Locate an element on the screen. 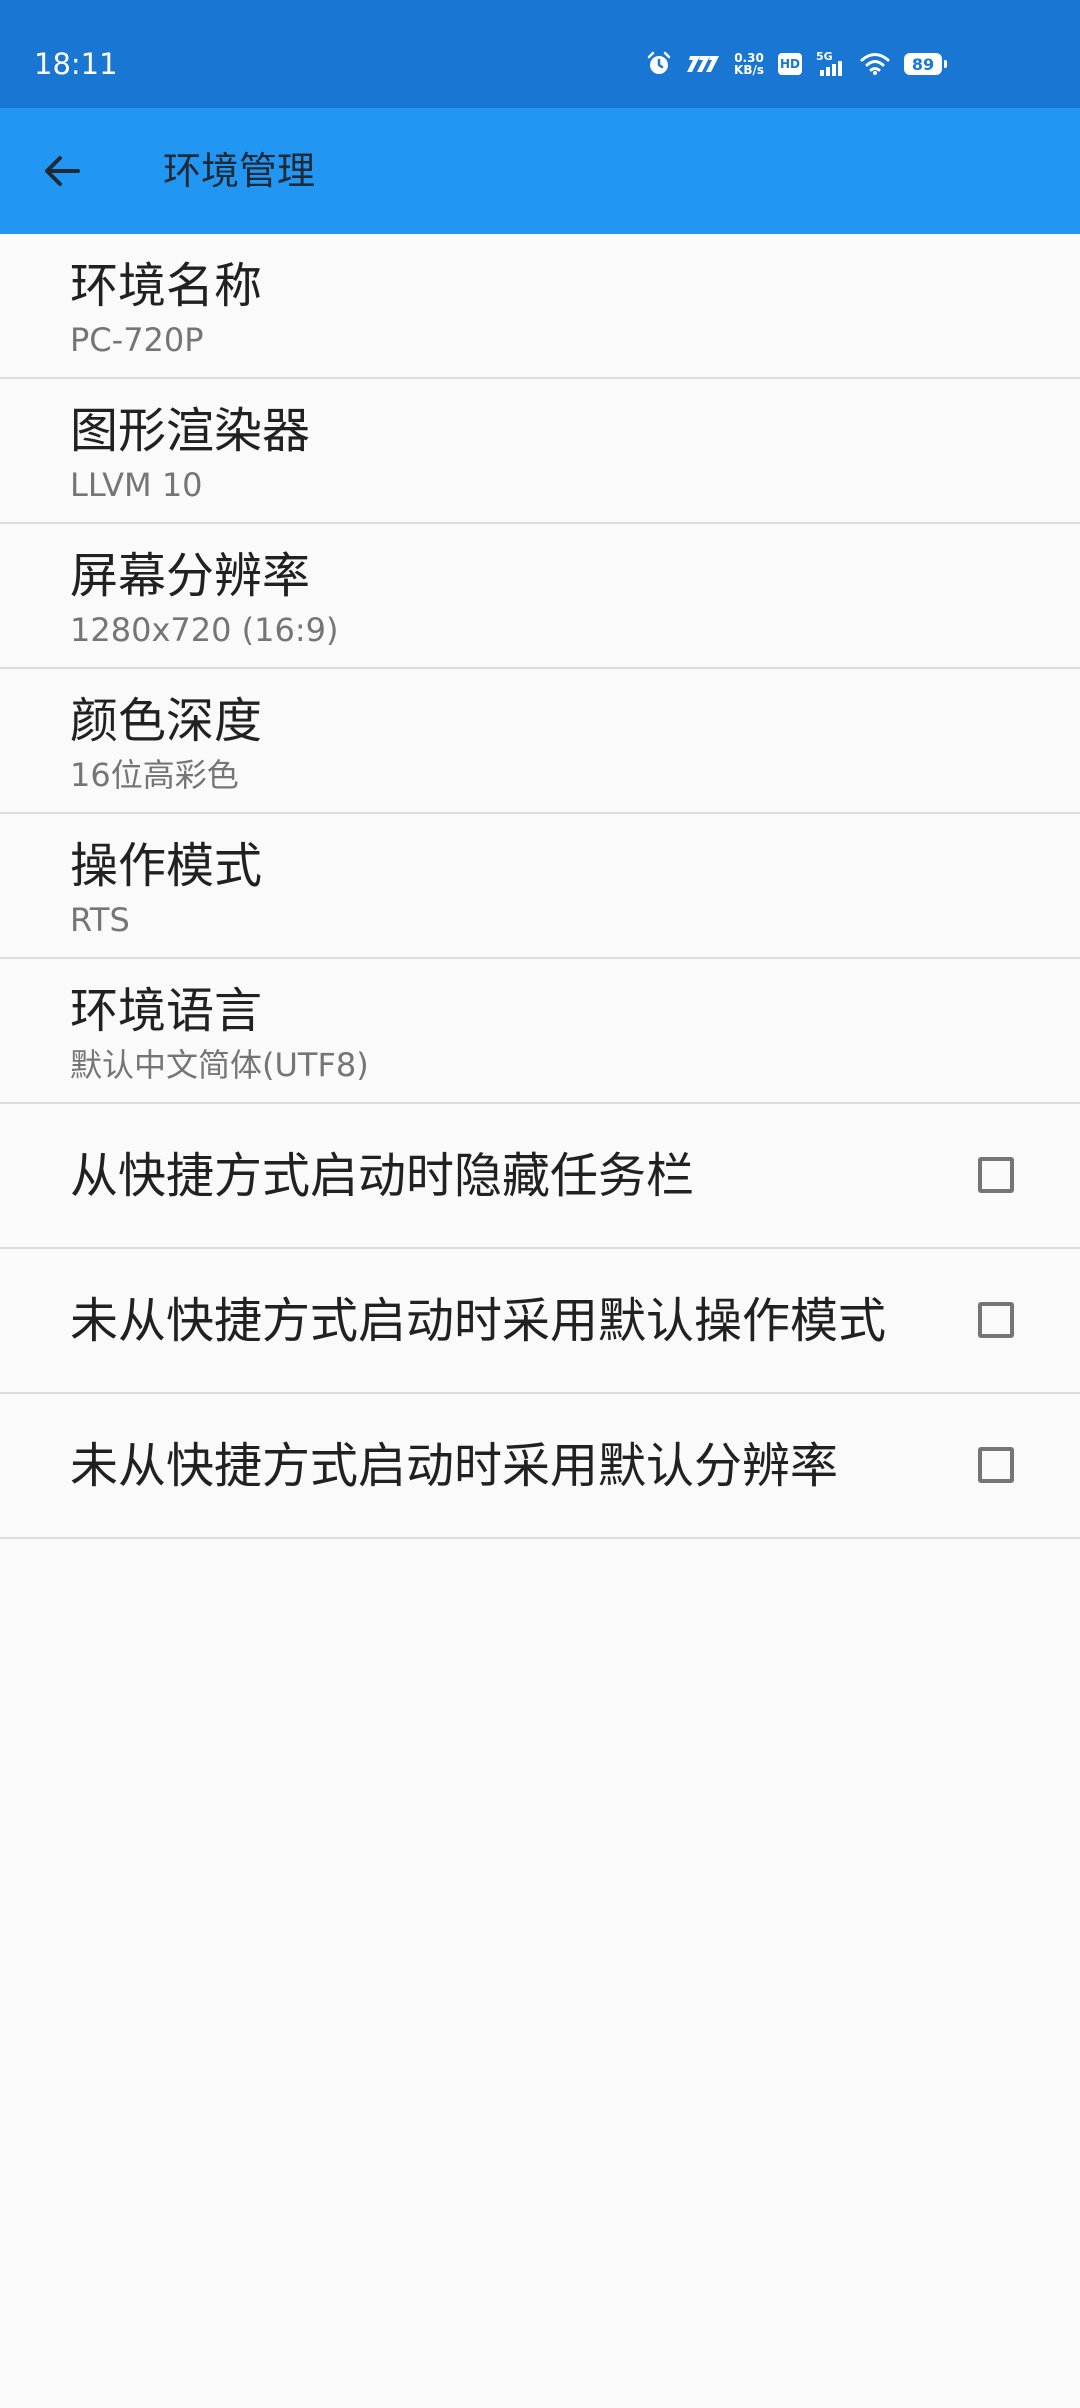  setting-hide-taskbar: 从快捷方式启动时隐藏任务栏 is located at coordinates (540, 1176).